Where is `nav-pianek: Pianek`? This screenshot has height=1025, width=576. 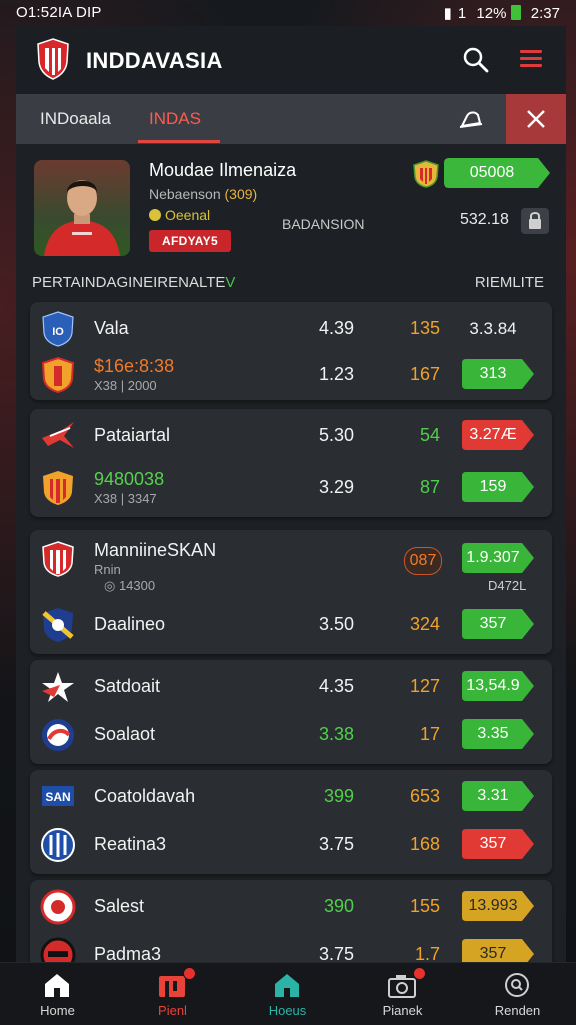
nav-pianek: Pianek is located at coordinates (402, 994).